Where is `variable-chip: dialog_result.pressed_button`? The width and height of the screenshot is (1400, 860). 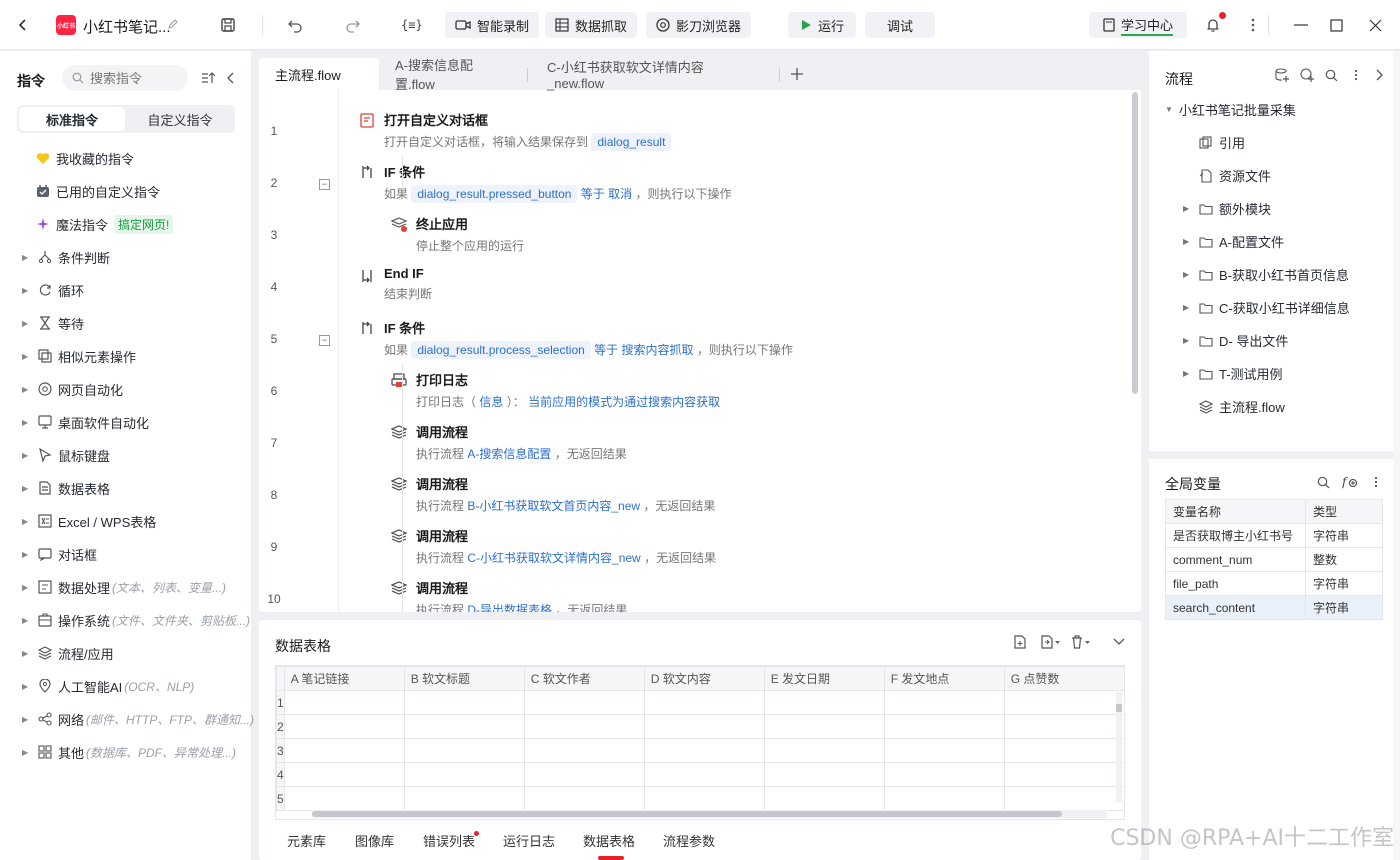
variable-chip: dialog_result.pressed_button is located at coordinates (494, 194).